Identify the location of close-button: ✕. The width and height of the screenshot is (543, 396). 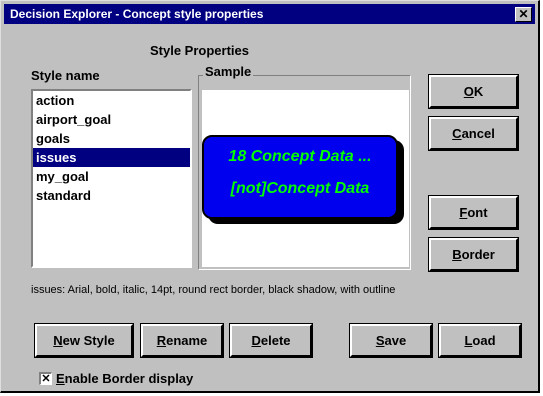
(523, 14).